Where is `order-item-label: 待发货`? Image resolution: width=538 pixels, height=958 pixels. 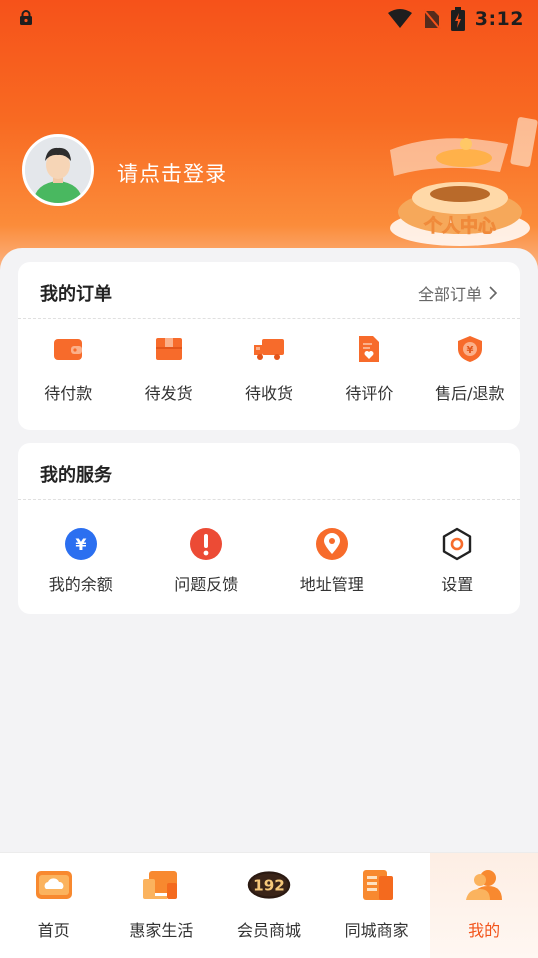
order-item-label: 待发货 is located at coordinates (168, 393).